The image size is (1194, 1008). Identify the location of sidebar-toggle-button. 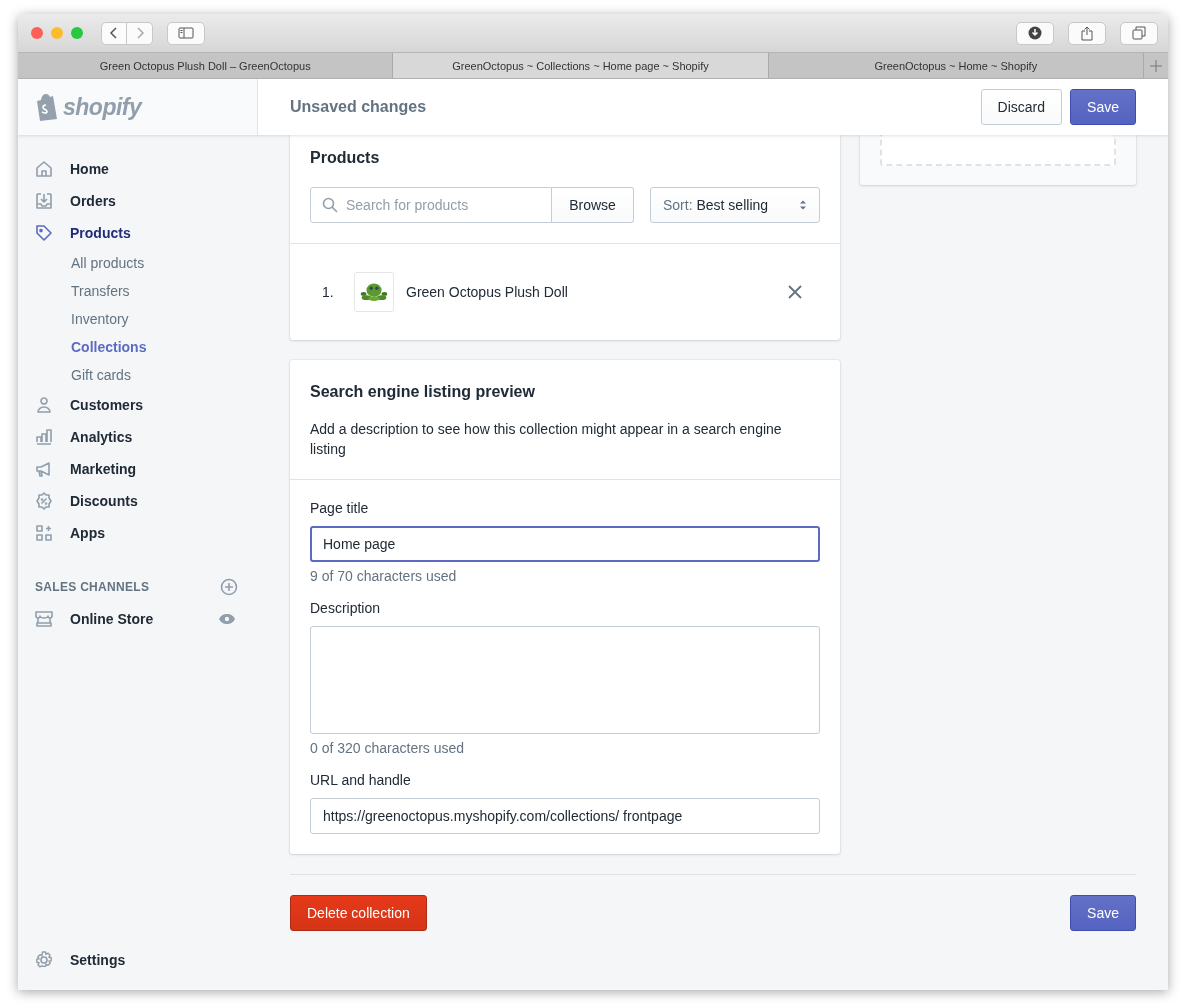
(186, 33).